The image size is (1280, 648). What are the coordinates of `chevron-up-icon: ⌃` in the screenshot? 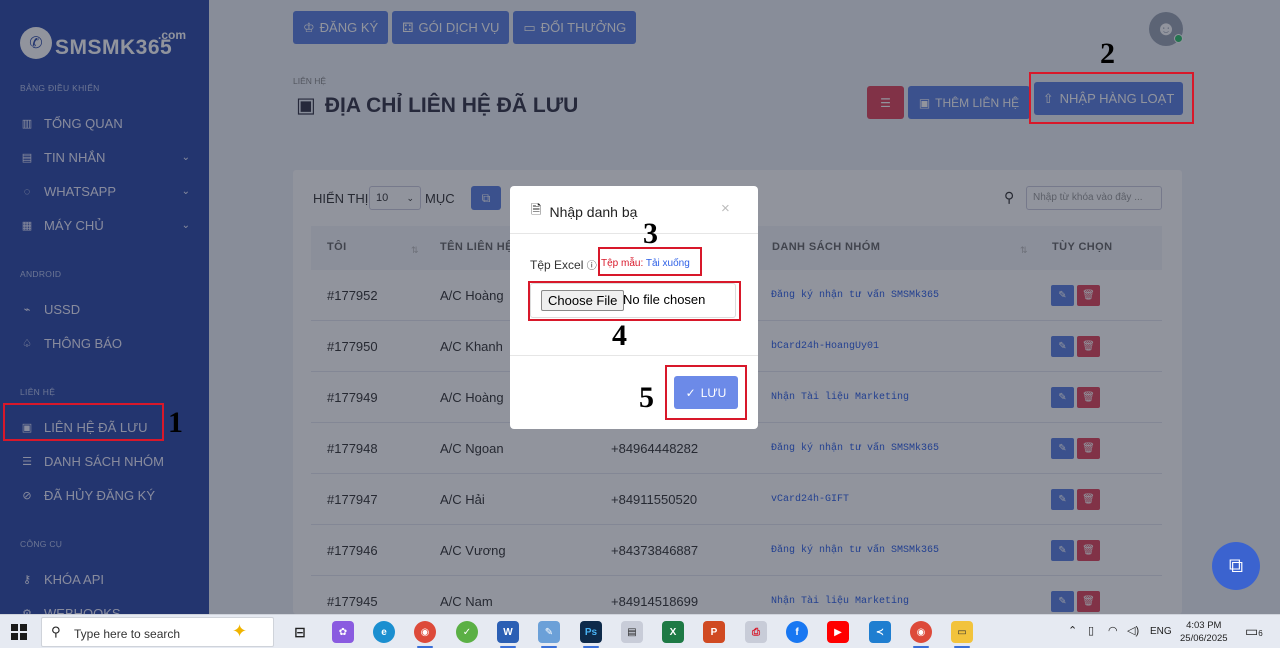 It's located at (1072, 630).